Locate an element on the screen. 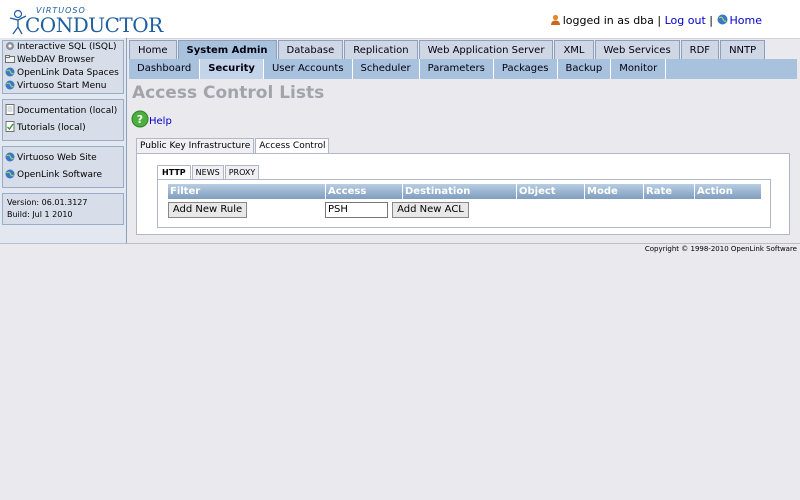  sidebar-item-label: OpenLink Software is located at coordinates (60, 175).